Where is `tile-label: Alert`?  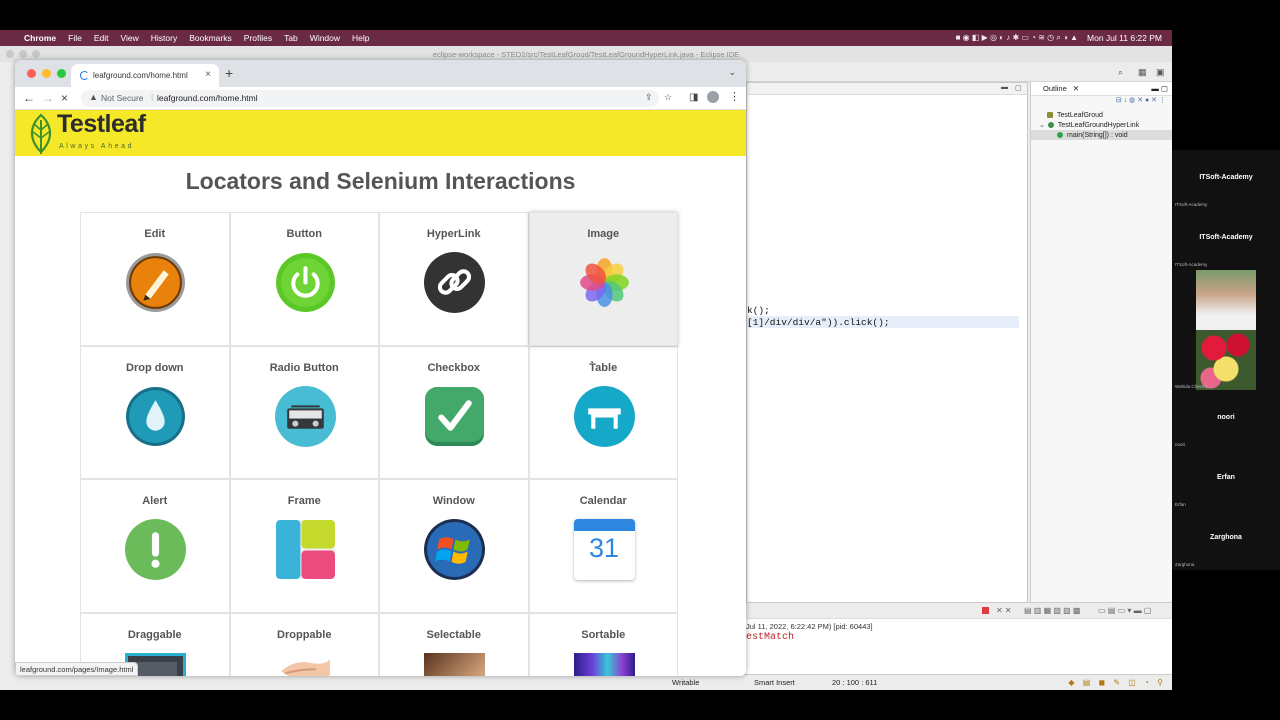 tile-label: Alert is located at coordinates (155, 501).